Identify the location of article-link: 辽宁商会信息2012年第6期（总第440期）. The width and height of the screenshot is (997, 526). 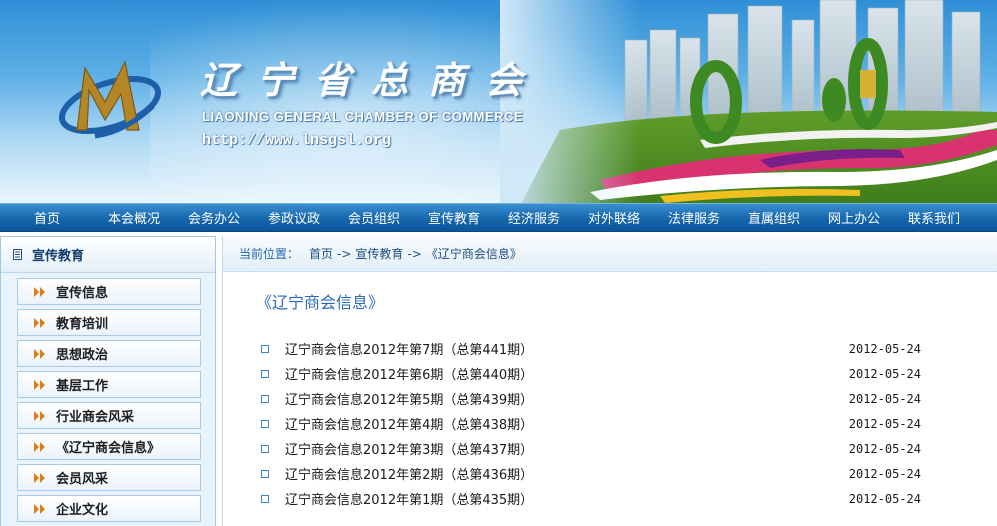
(567, 373).